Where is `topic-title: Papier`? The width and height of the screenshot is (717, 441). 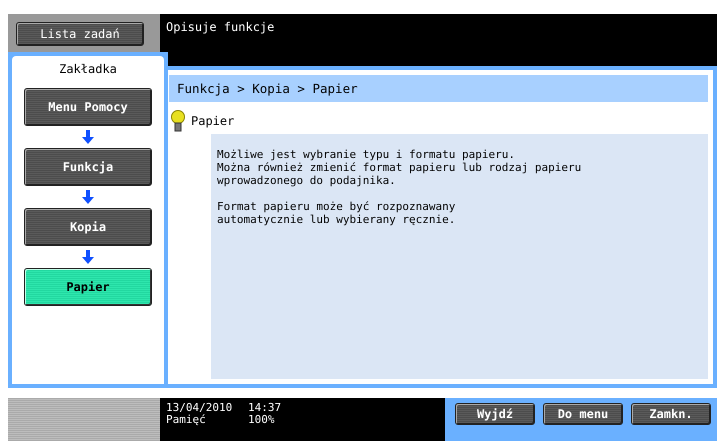
topic-title: Papier is located at coordinates (212, 121).